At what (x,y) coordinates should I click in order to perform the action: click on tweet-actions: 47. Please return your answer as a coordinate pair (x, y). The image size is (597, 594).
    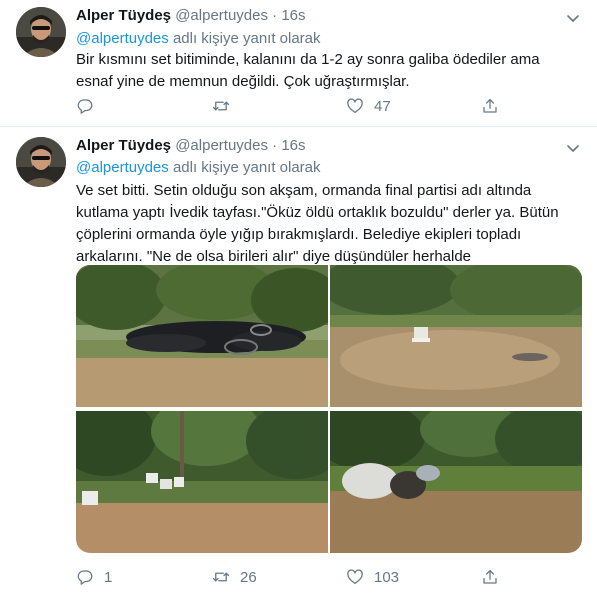
    Looking at the image, I should click on (296, 106).